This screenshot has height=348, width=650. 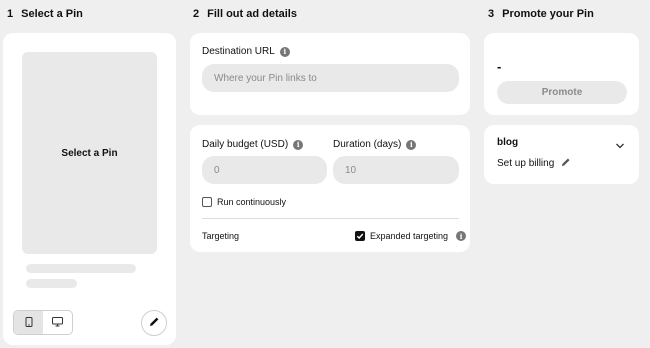 What do you see at coordinates (508, 142) in the screenshot?
I see `billing-account-name: blog` at bounding box center [508, 142].